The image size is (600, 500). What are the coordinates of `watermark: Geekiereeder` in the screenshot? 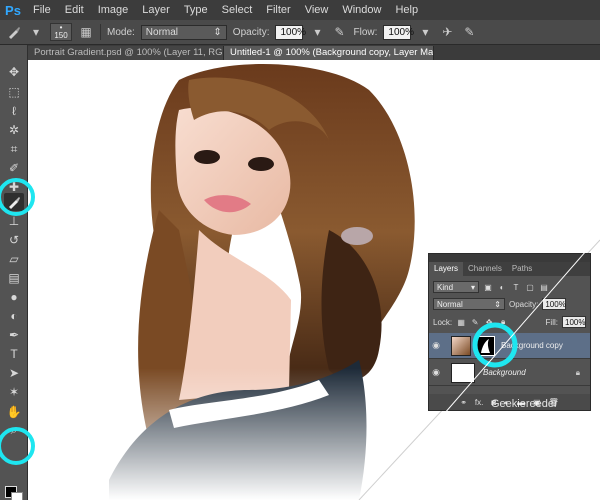 It's located at (524, 404).